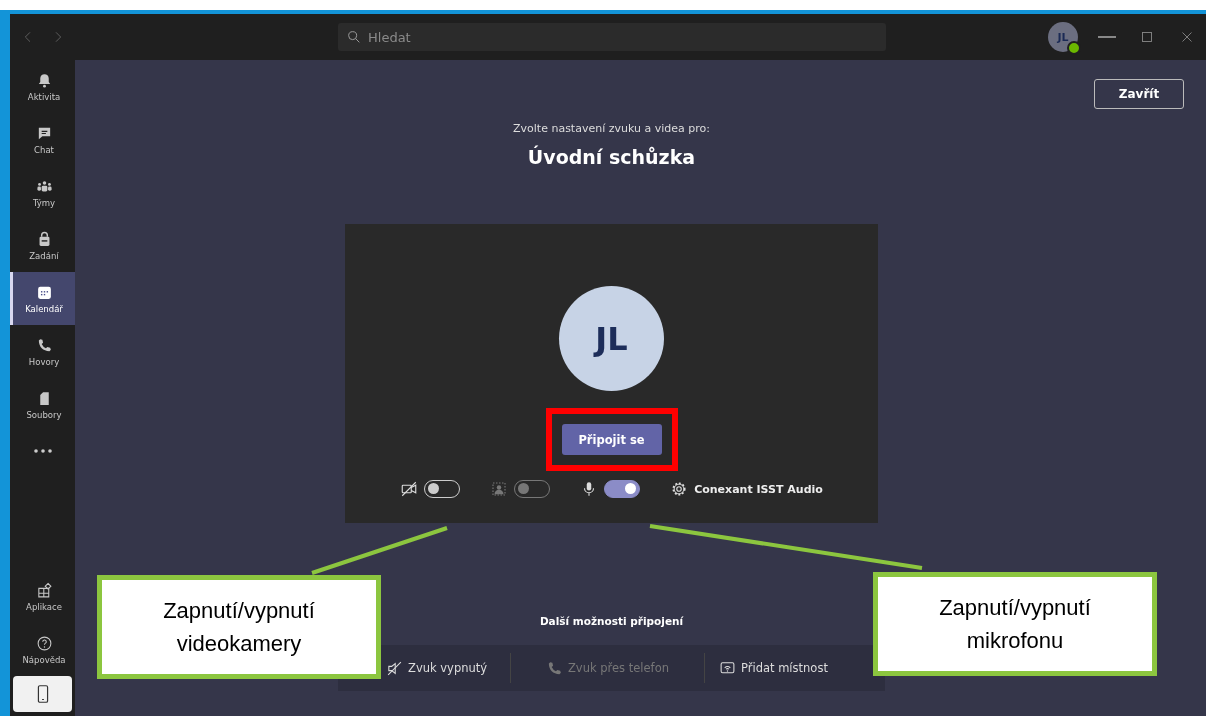  I want to click on phone-icon, so click(554, 668).